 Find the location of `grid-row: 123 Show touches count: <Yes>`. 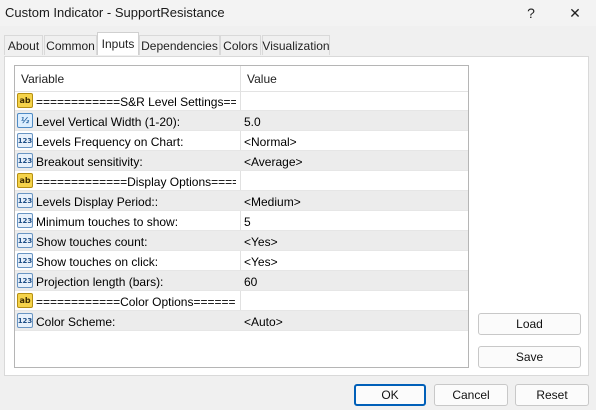

grid-row: 123 Show touches count: <Yes> is located at coordinates (241, 241).